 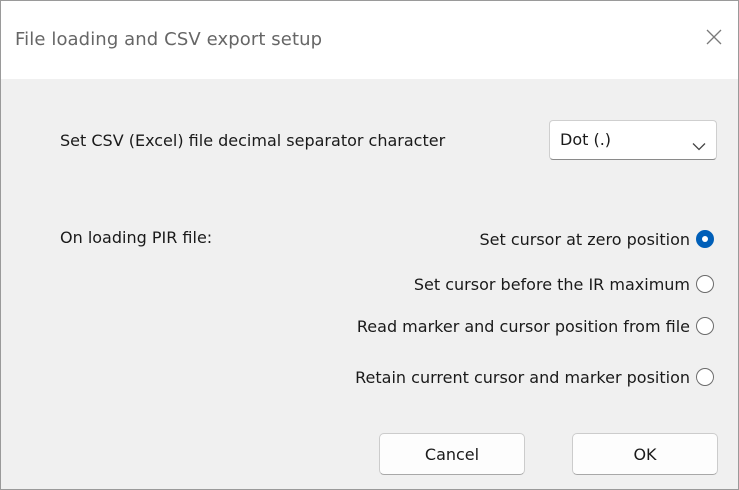 What do you see at coordinates (699, 145) in the screenshot?
I see `chevron-down-icon` at bounding box center [699, 145].